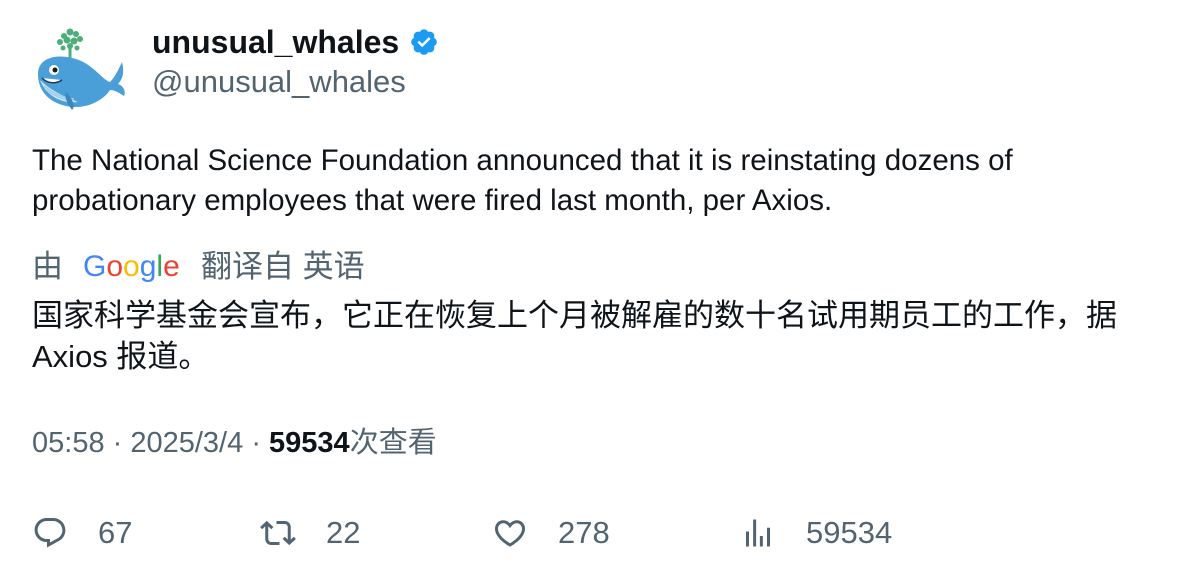 The image size is (1196, 578). Describe the element at coordinates (47, 266) in the screenshot. I see `translation-prefix: 由` at that location.